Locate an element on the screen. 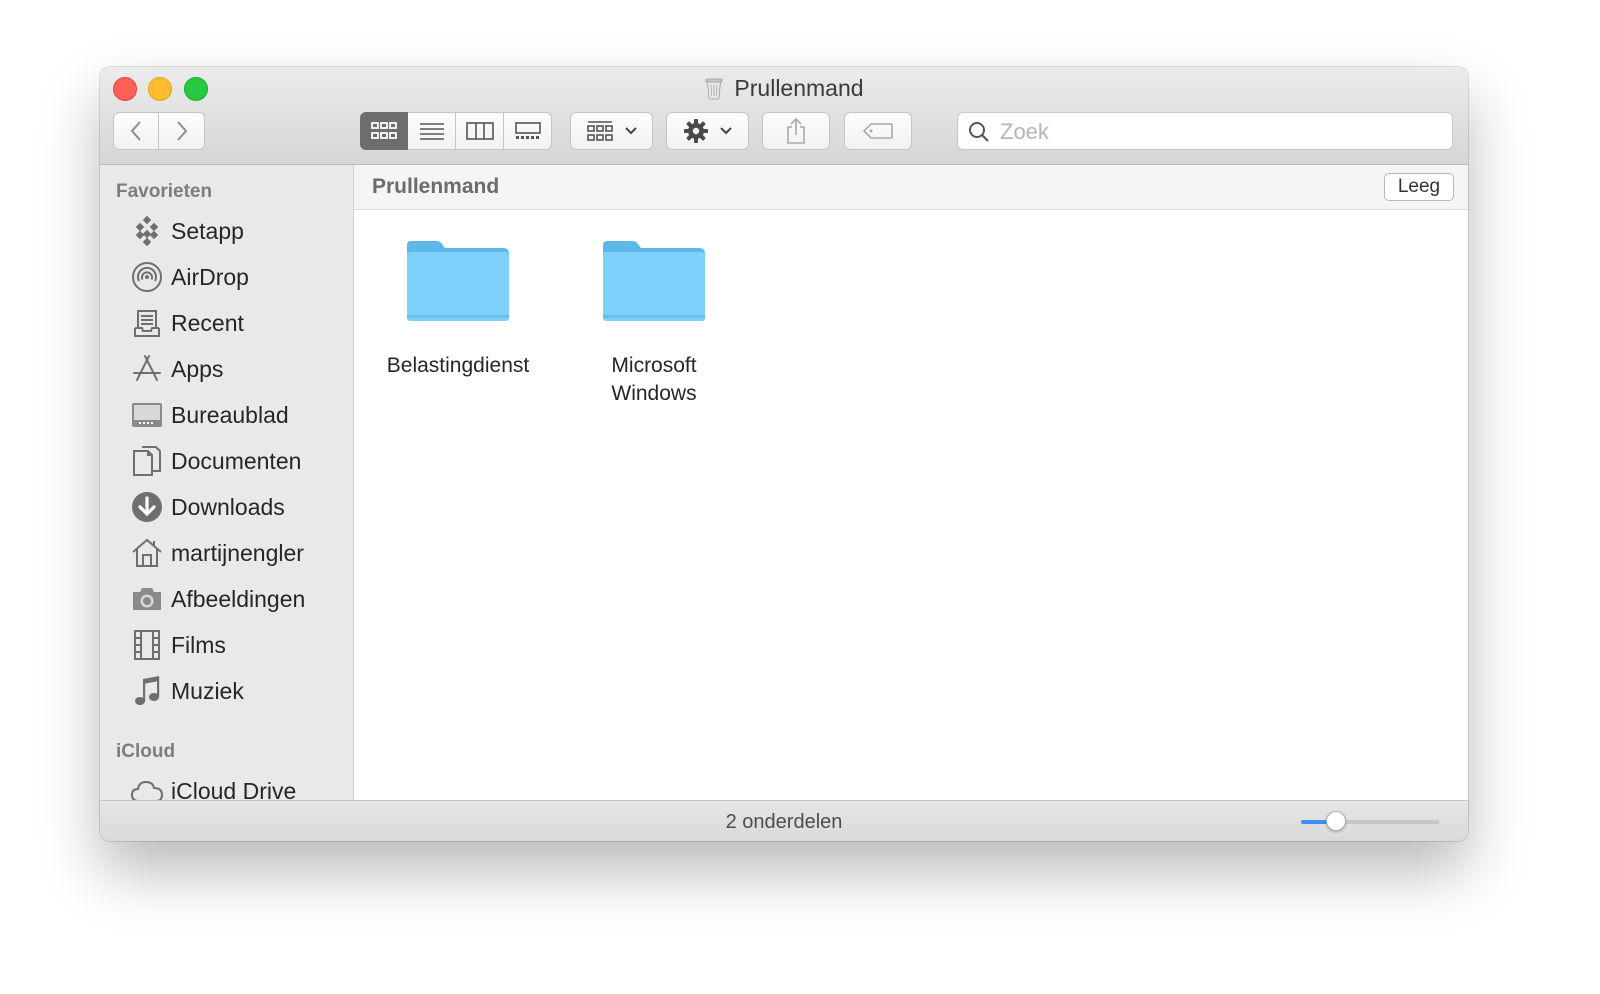  search-icon is located at coordinates (979, 132).